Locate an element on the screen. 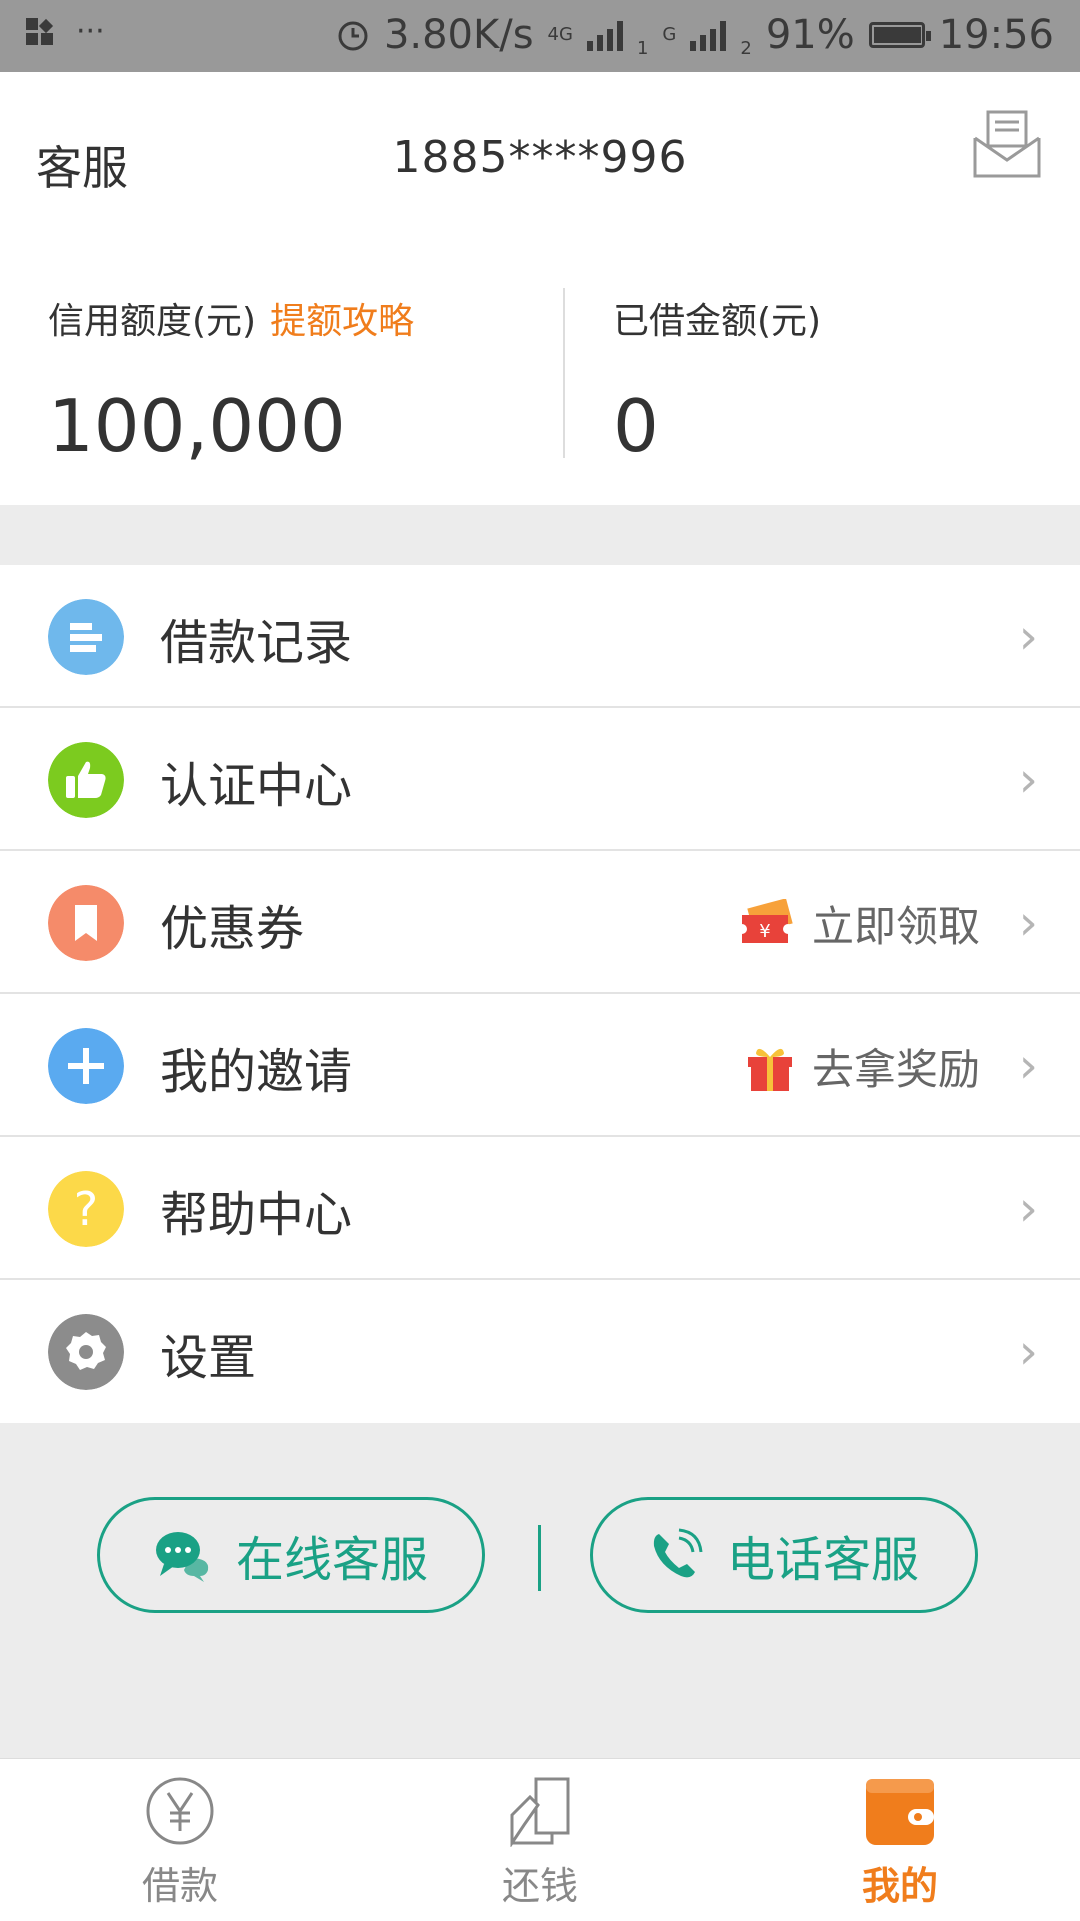 Image resolution: width=1080 pixels, height=1921 pixels. more-indicator: ··· is located at coordinates (90, 31).